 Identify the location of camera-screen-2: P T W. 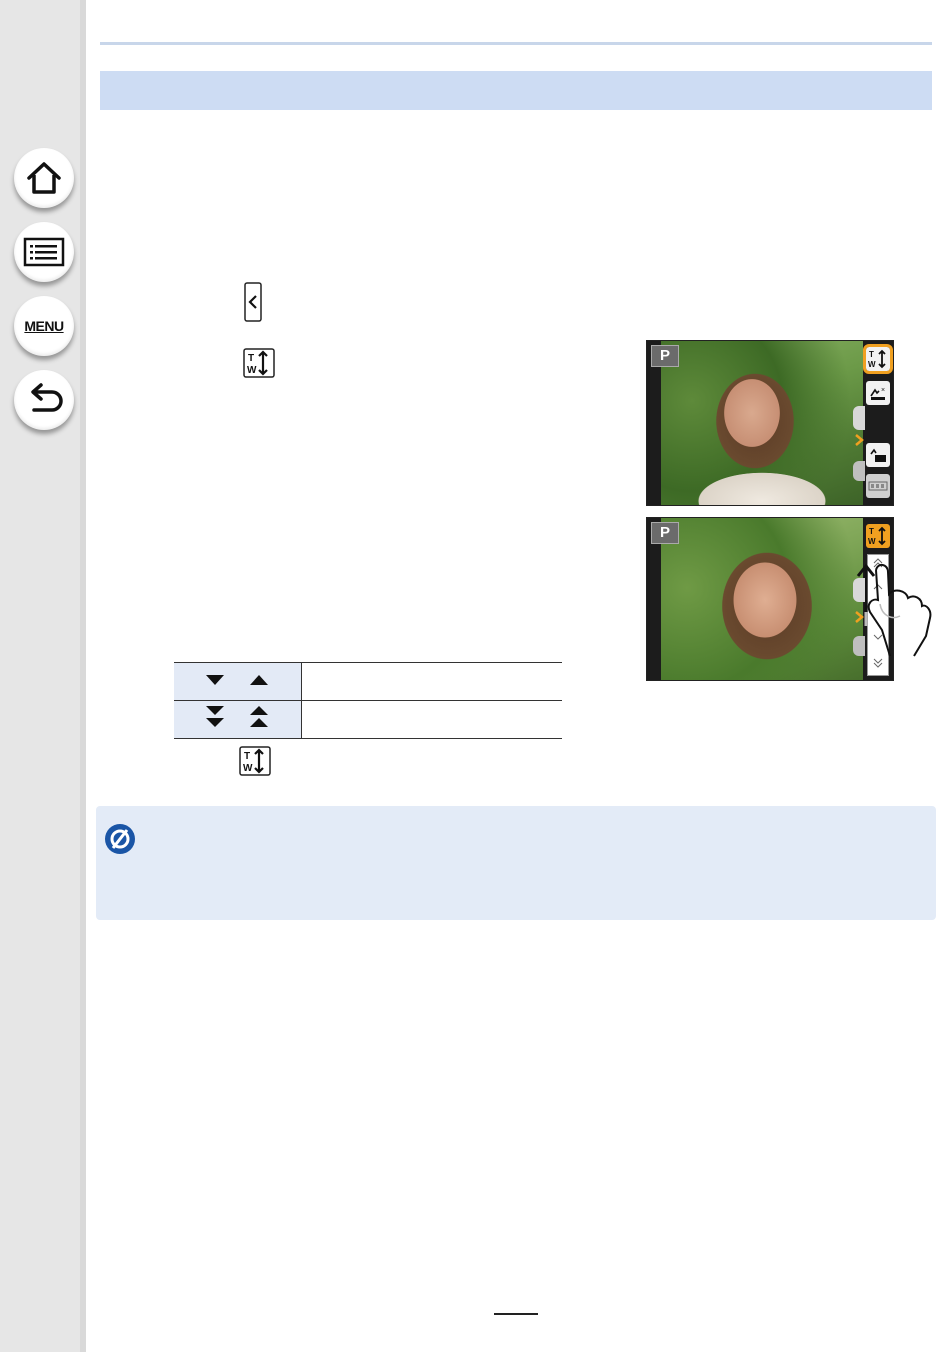
(770, 599).